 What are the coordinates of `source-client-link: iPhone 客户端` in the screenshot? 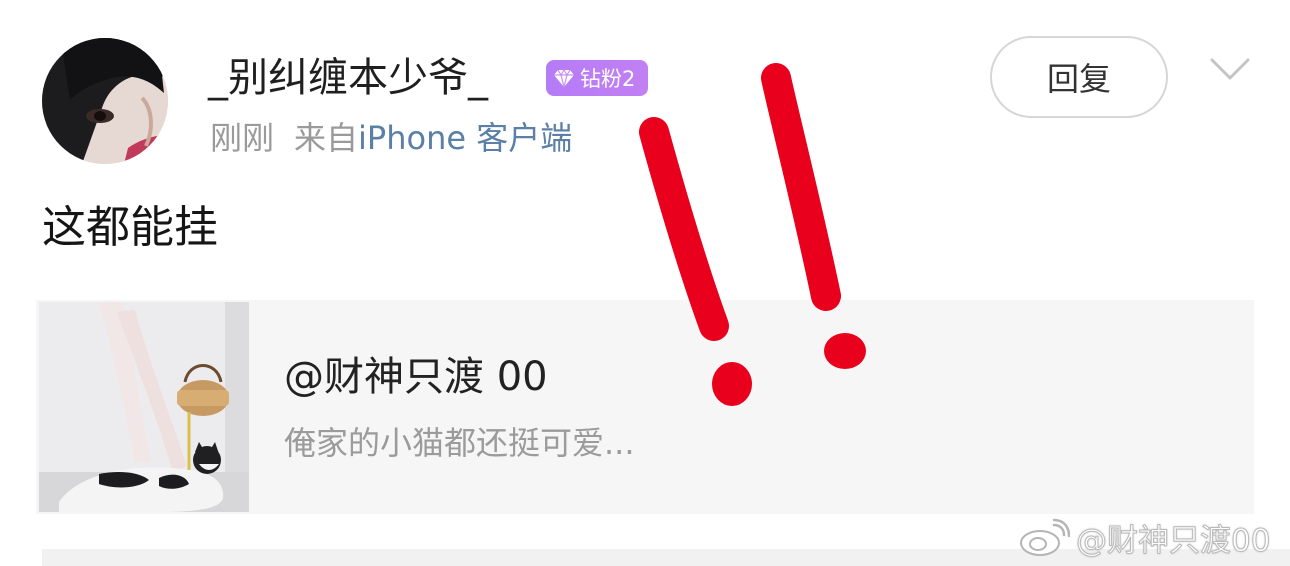 It's located at (465, 138).